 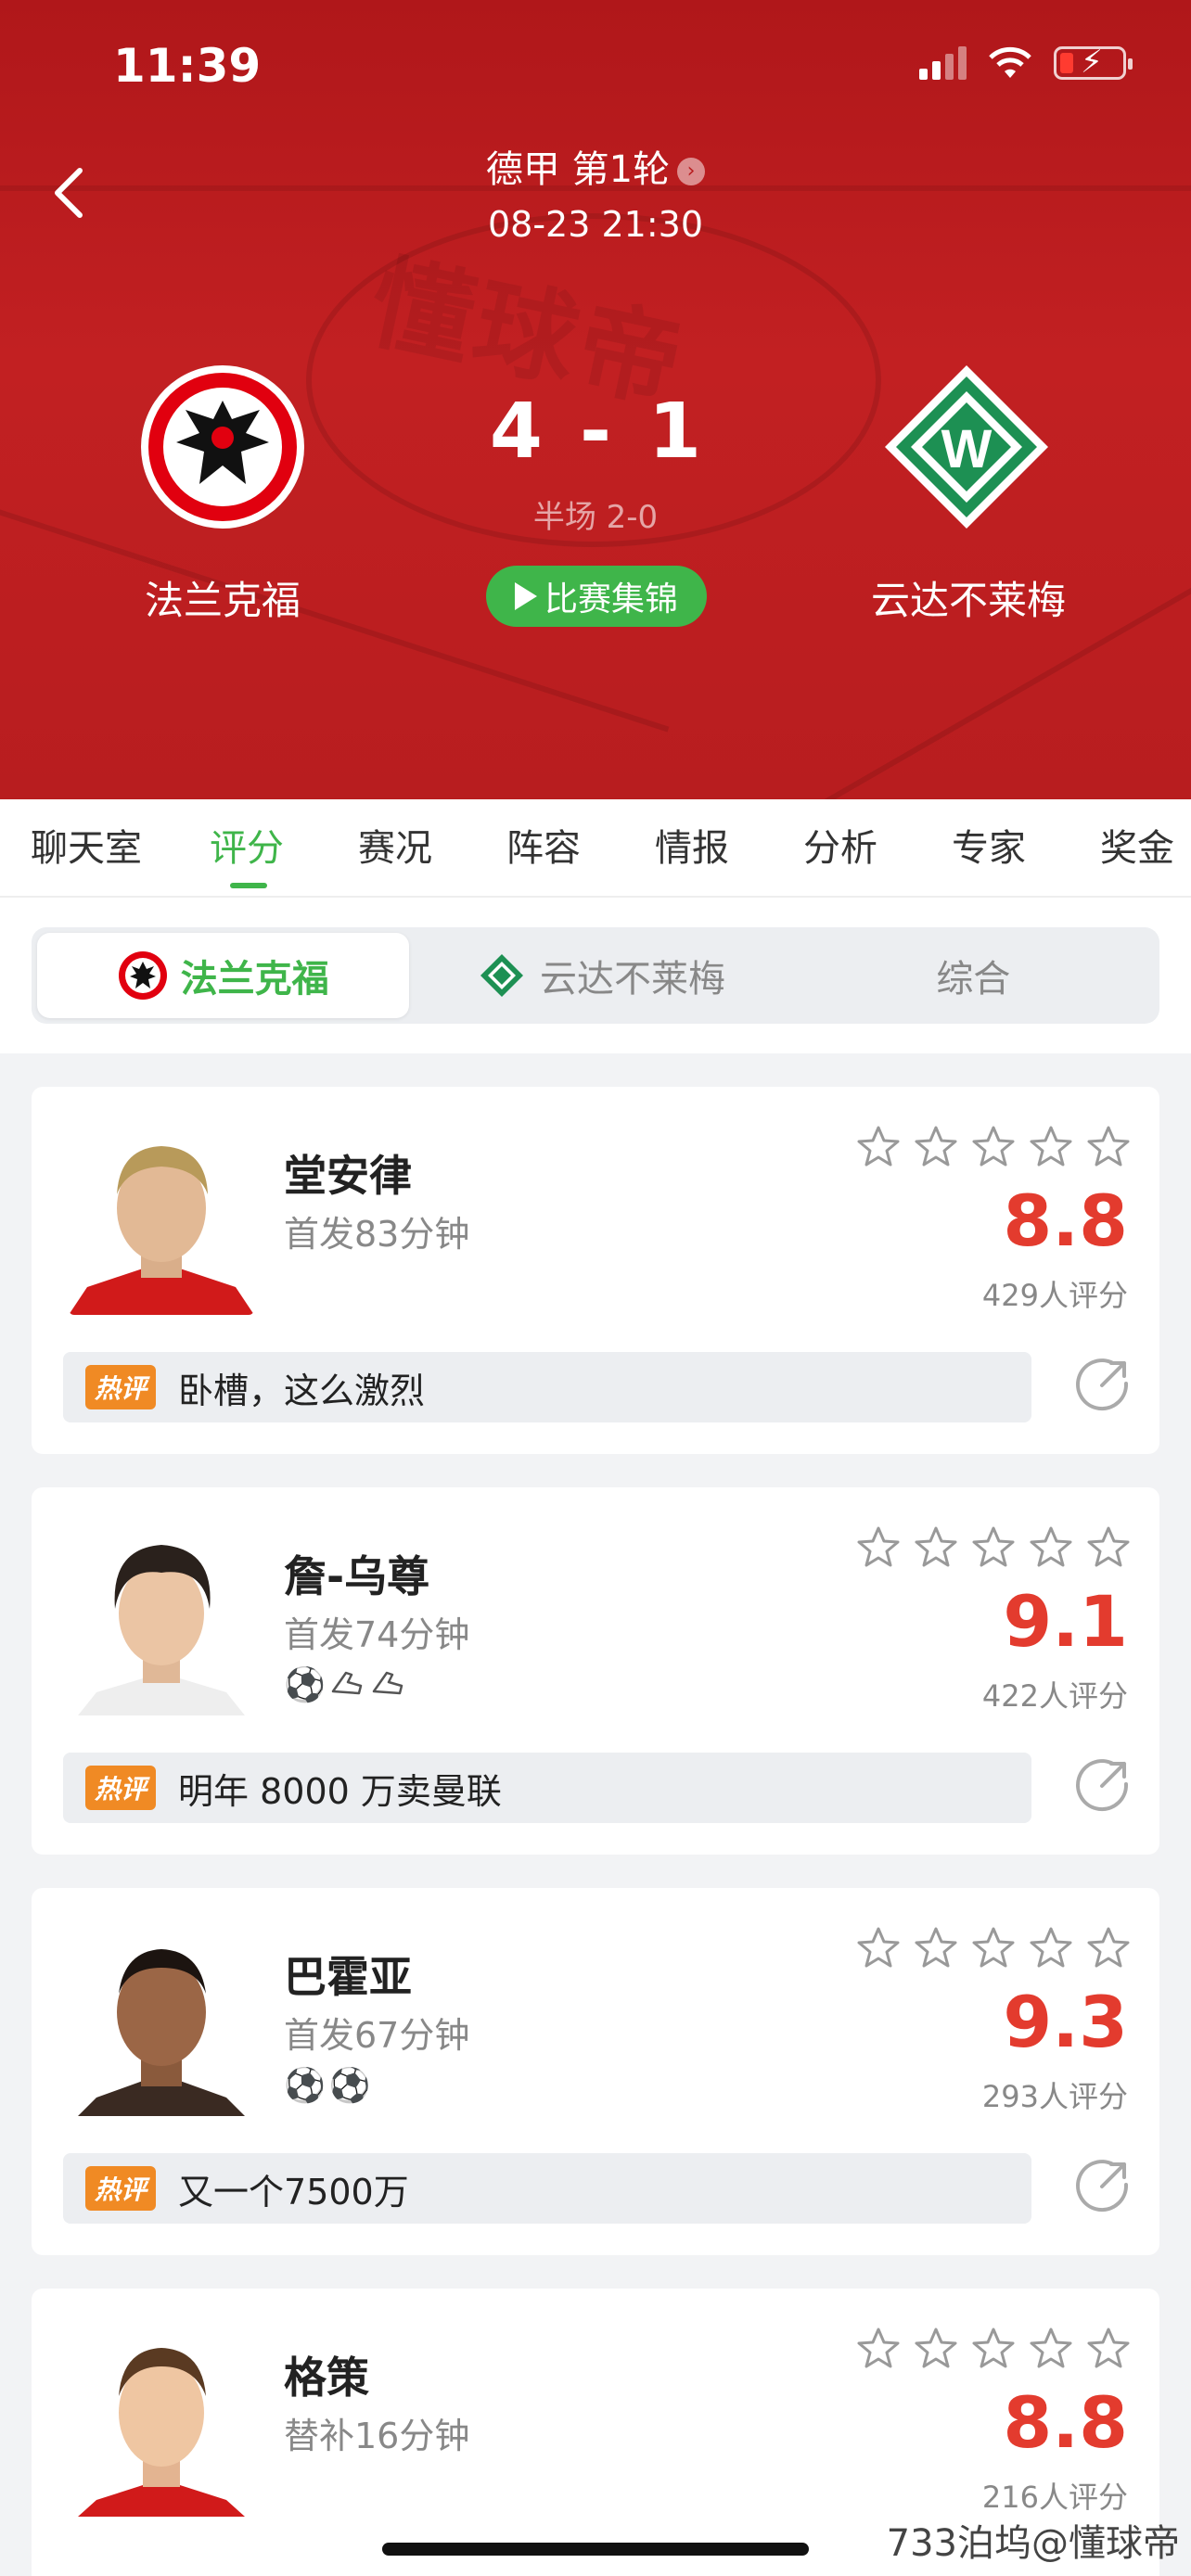 What do you see at coordinates (1054, 1296) in the screenshot?
I see `rating-count: 429人评分` at bounding box center [1054, 1296].